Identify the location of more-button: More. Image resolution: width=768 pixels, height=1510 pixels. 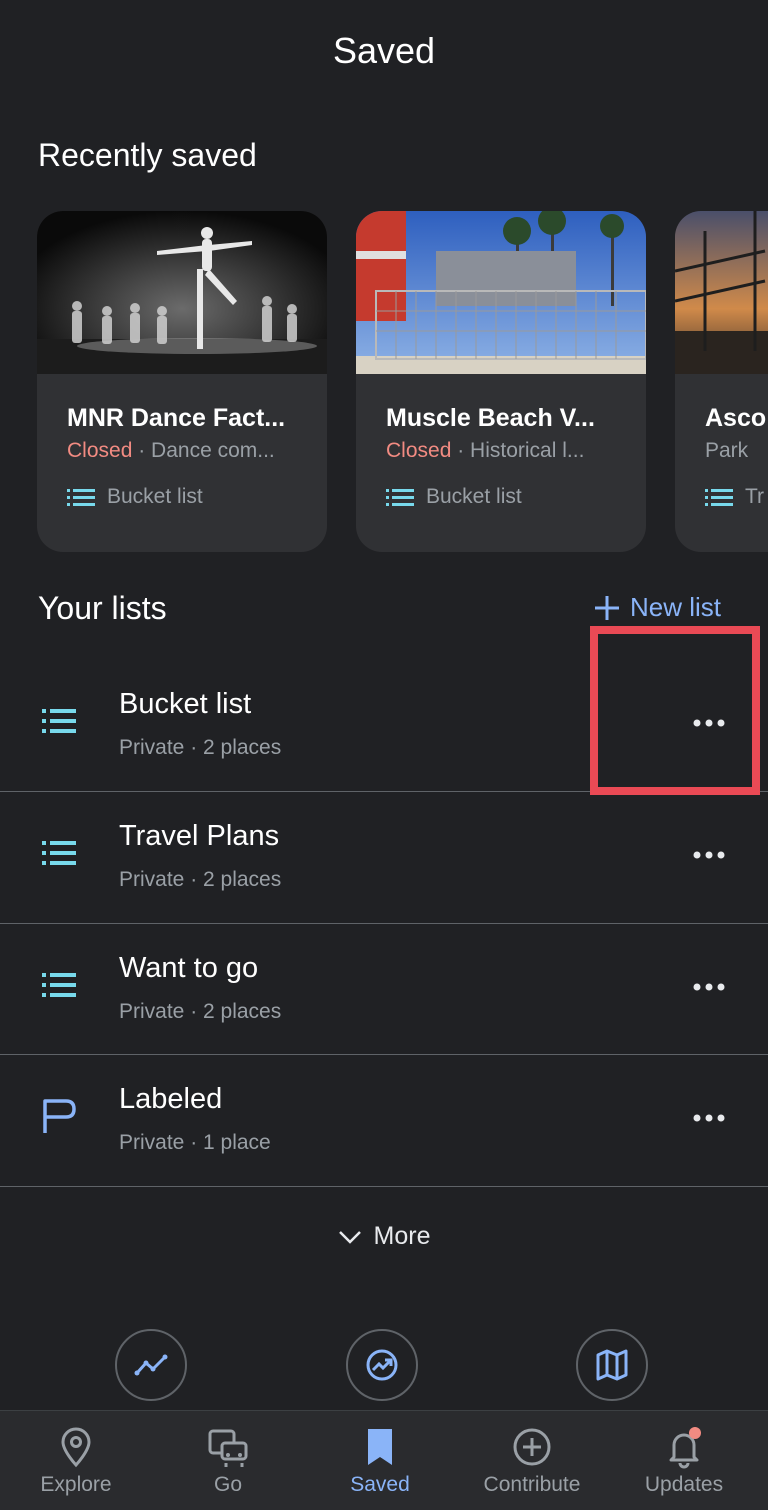
(384, 1236).